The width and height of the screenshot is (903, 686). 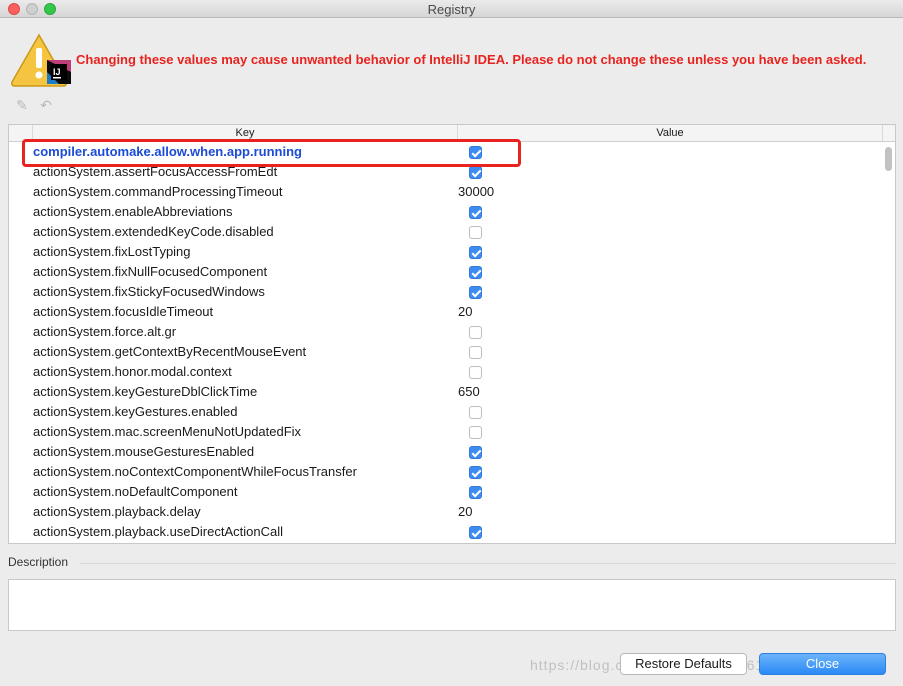 I want to click on table-row: actionSystem.enableAbbreviations, so click(x=446, y=212).